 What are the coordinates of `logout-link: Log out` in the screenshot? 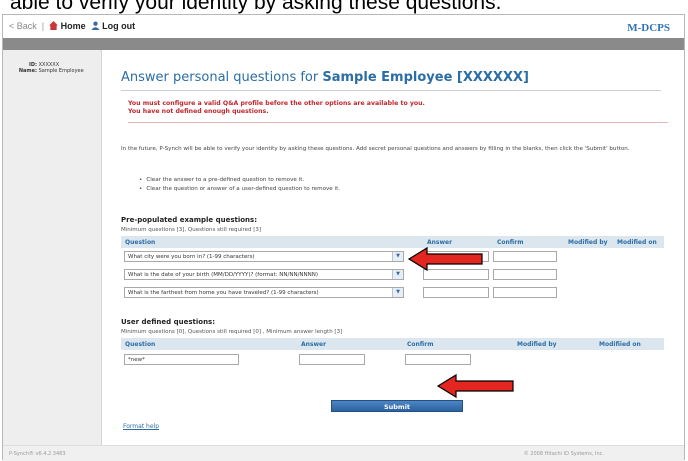 It's located at (113, 26).